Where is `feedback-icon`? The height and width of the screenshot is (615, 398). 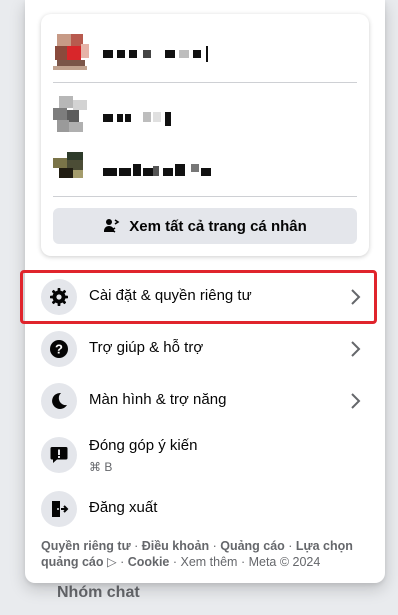 feedback-icon is located at coordinates (59, 455).